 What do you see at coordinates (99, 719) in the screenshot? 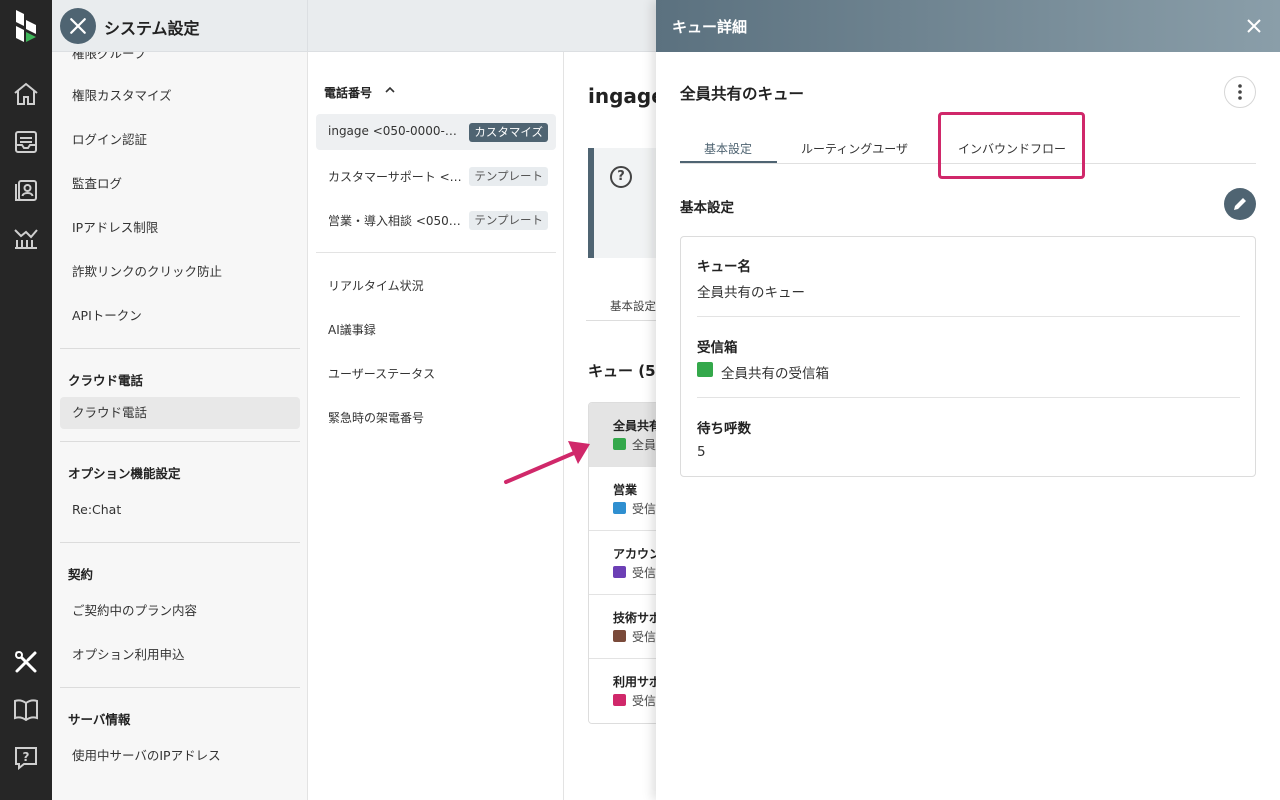
I see `sidebar-section-server-info: サーバ情報` at bounding box center [99, 719].